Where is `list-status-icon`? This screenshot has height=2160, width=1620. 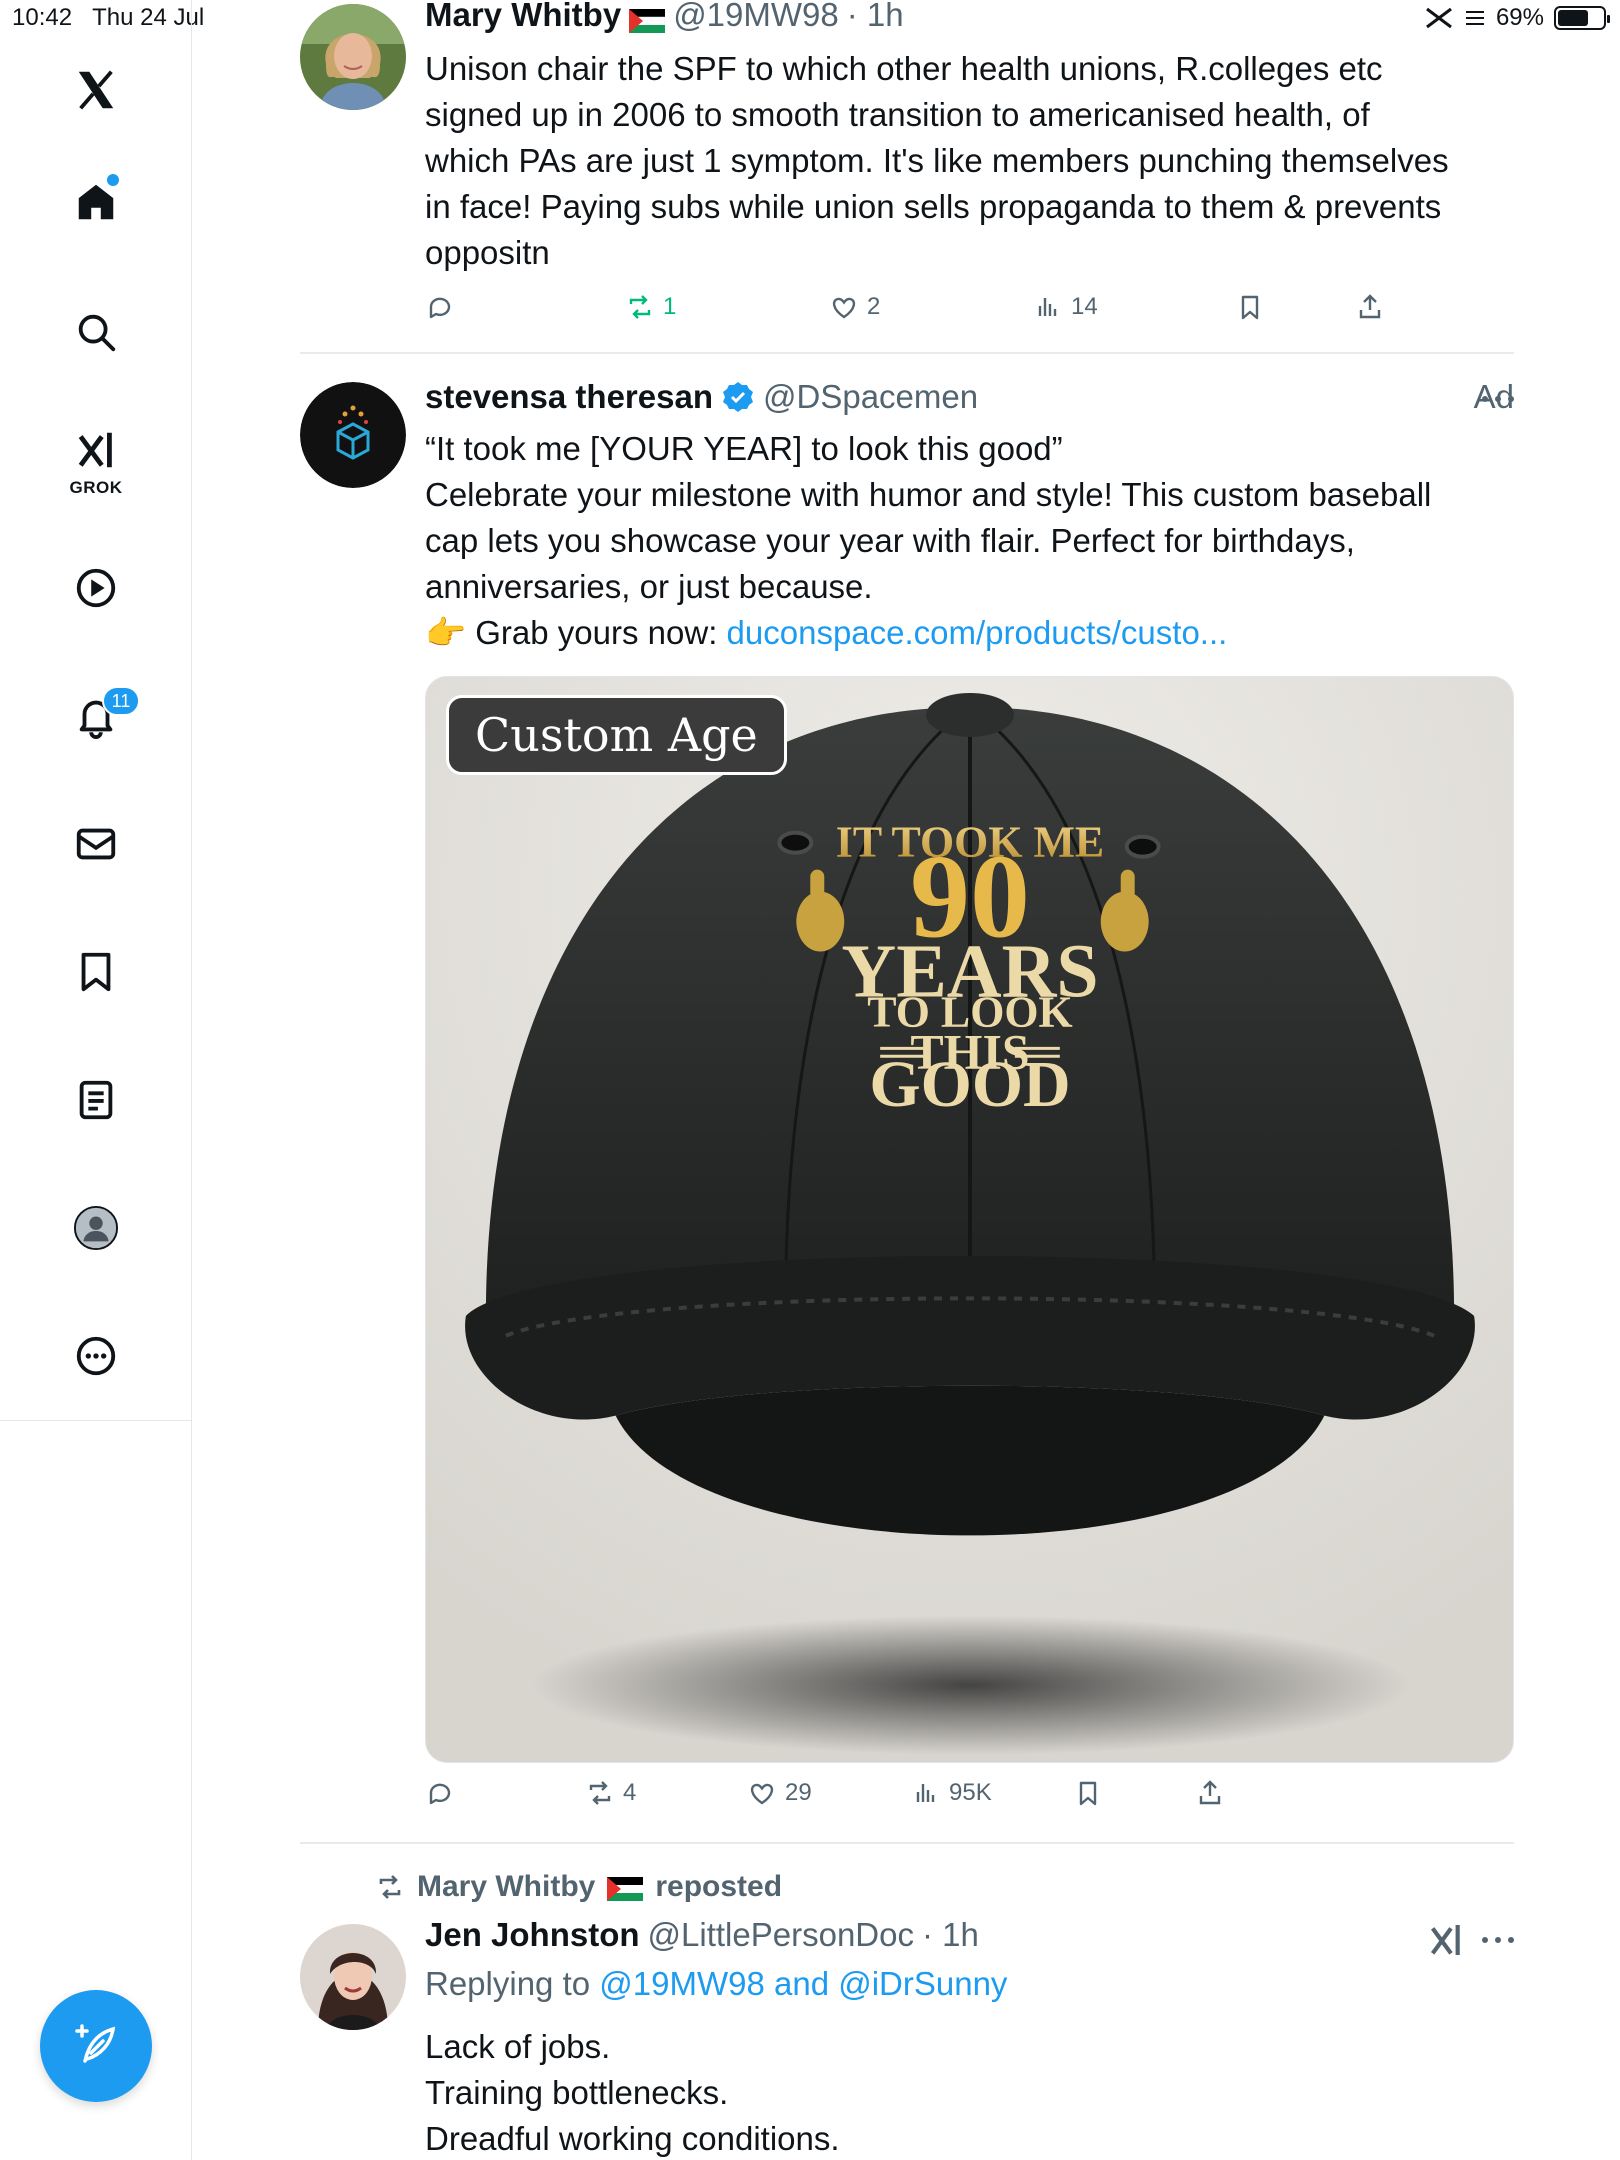 list-status-icon is located at coordinates (1474, 18).